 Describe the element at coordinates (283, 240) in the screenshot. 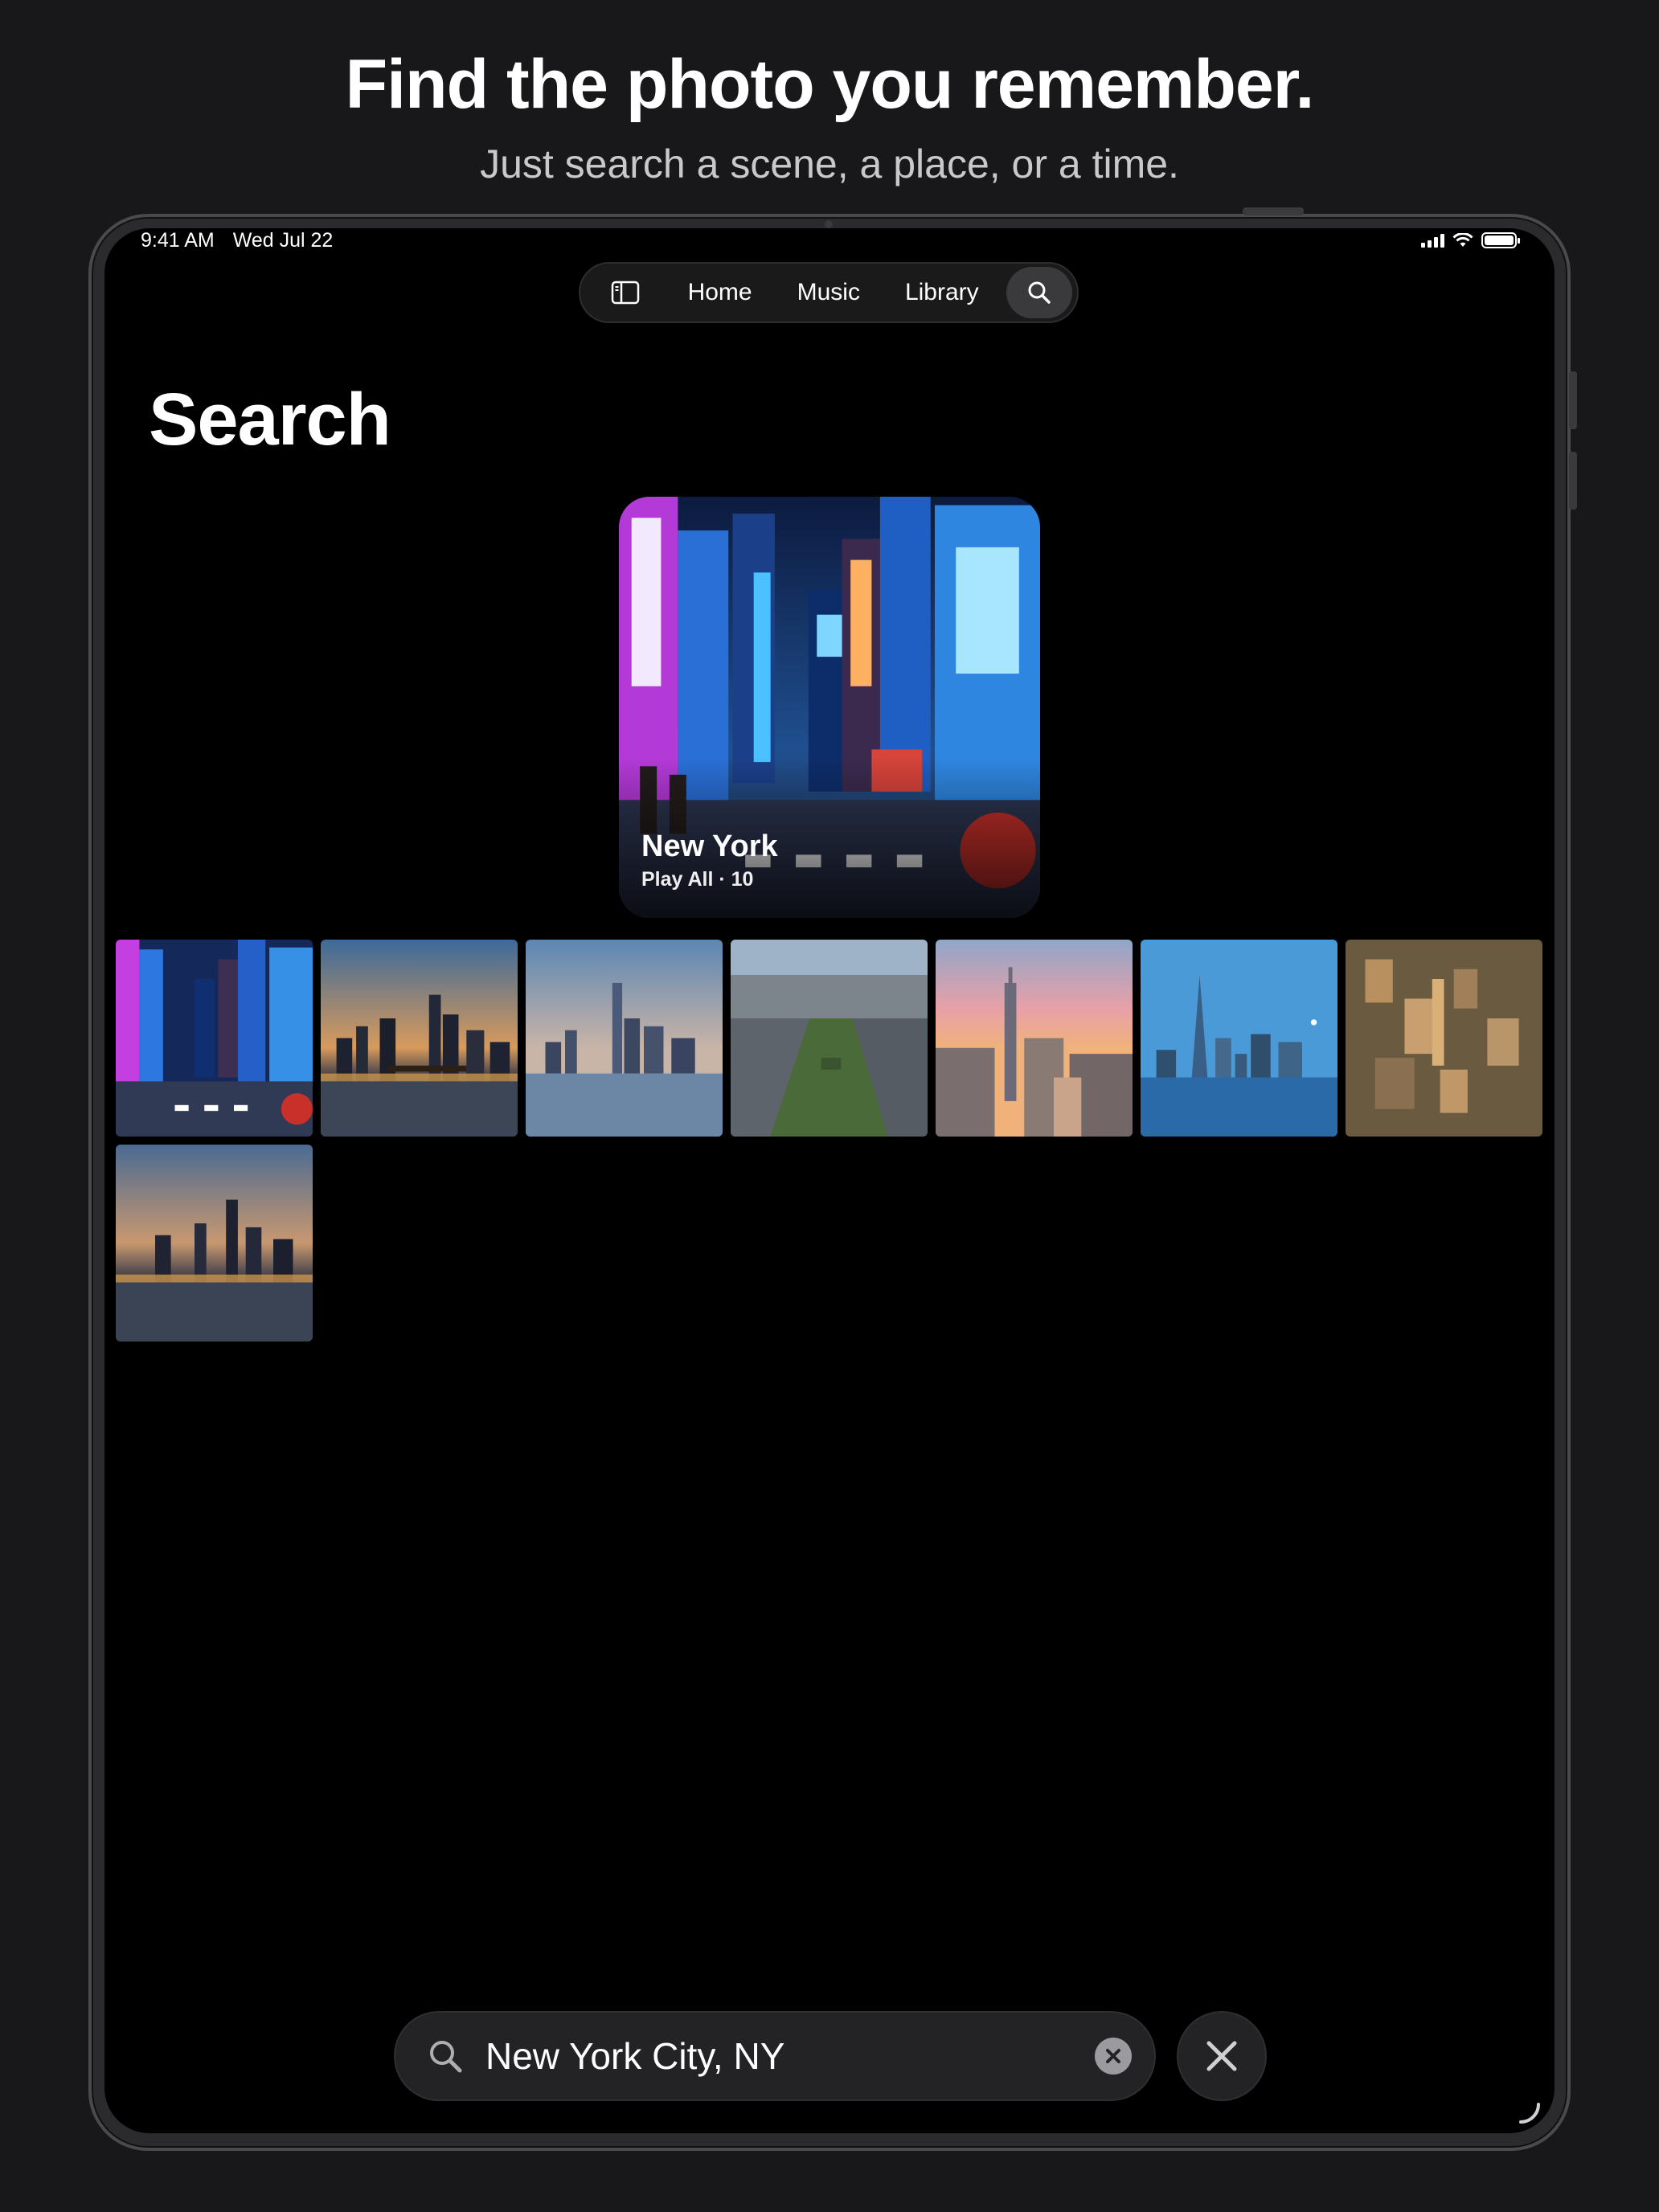

I see `status-date: Wed Jul 22` at that location.